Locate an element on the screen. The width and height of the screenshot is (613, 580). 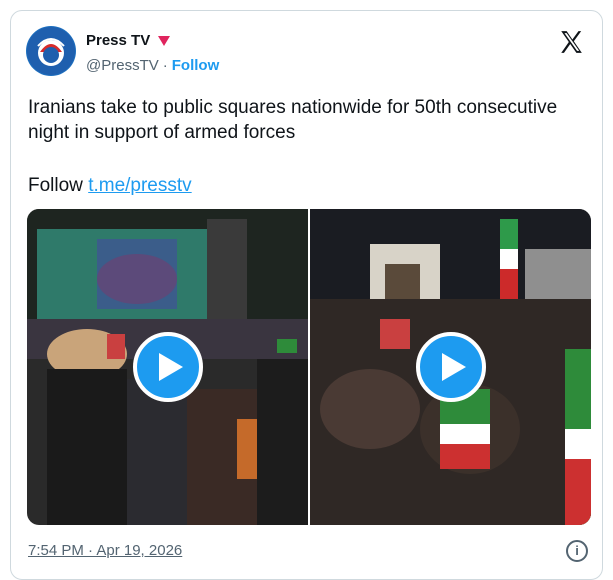
timestamp-link: 7:54 PM · Apr 19, 2026 is located at coordinates (105, 550).